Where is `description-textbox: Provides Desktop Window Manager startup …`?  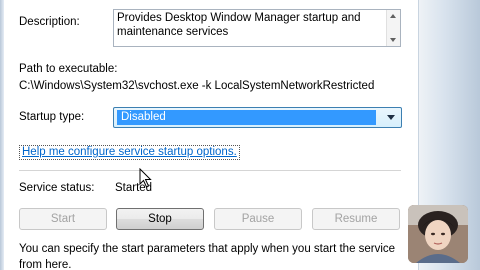
description-textbox: Provides Desktop Window Manager startup … is located at coordinates (257, 28).